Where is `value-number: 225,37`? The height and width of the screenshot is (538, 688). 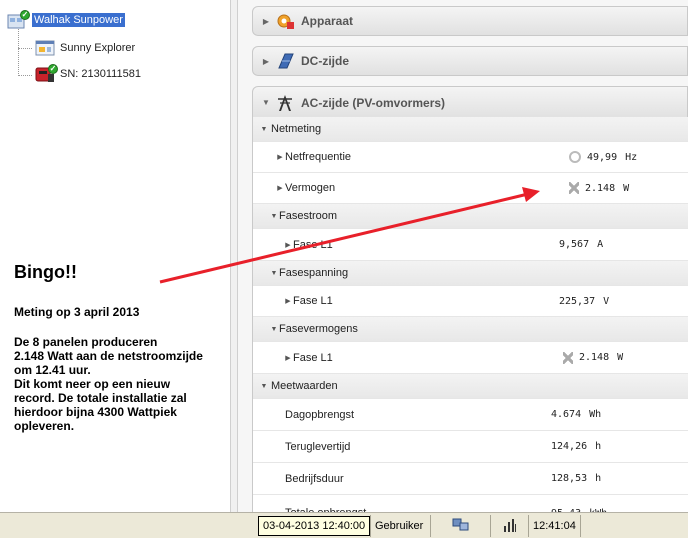
value-number: 225,37 is located at coordinates (577, 301).